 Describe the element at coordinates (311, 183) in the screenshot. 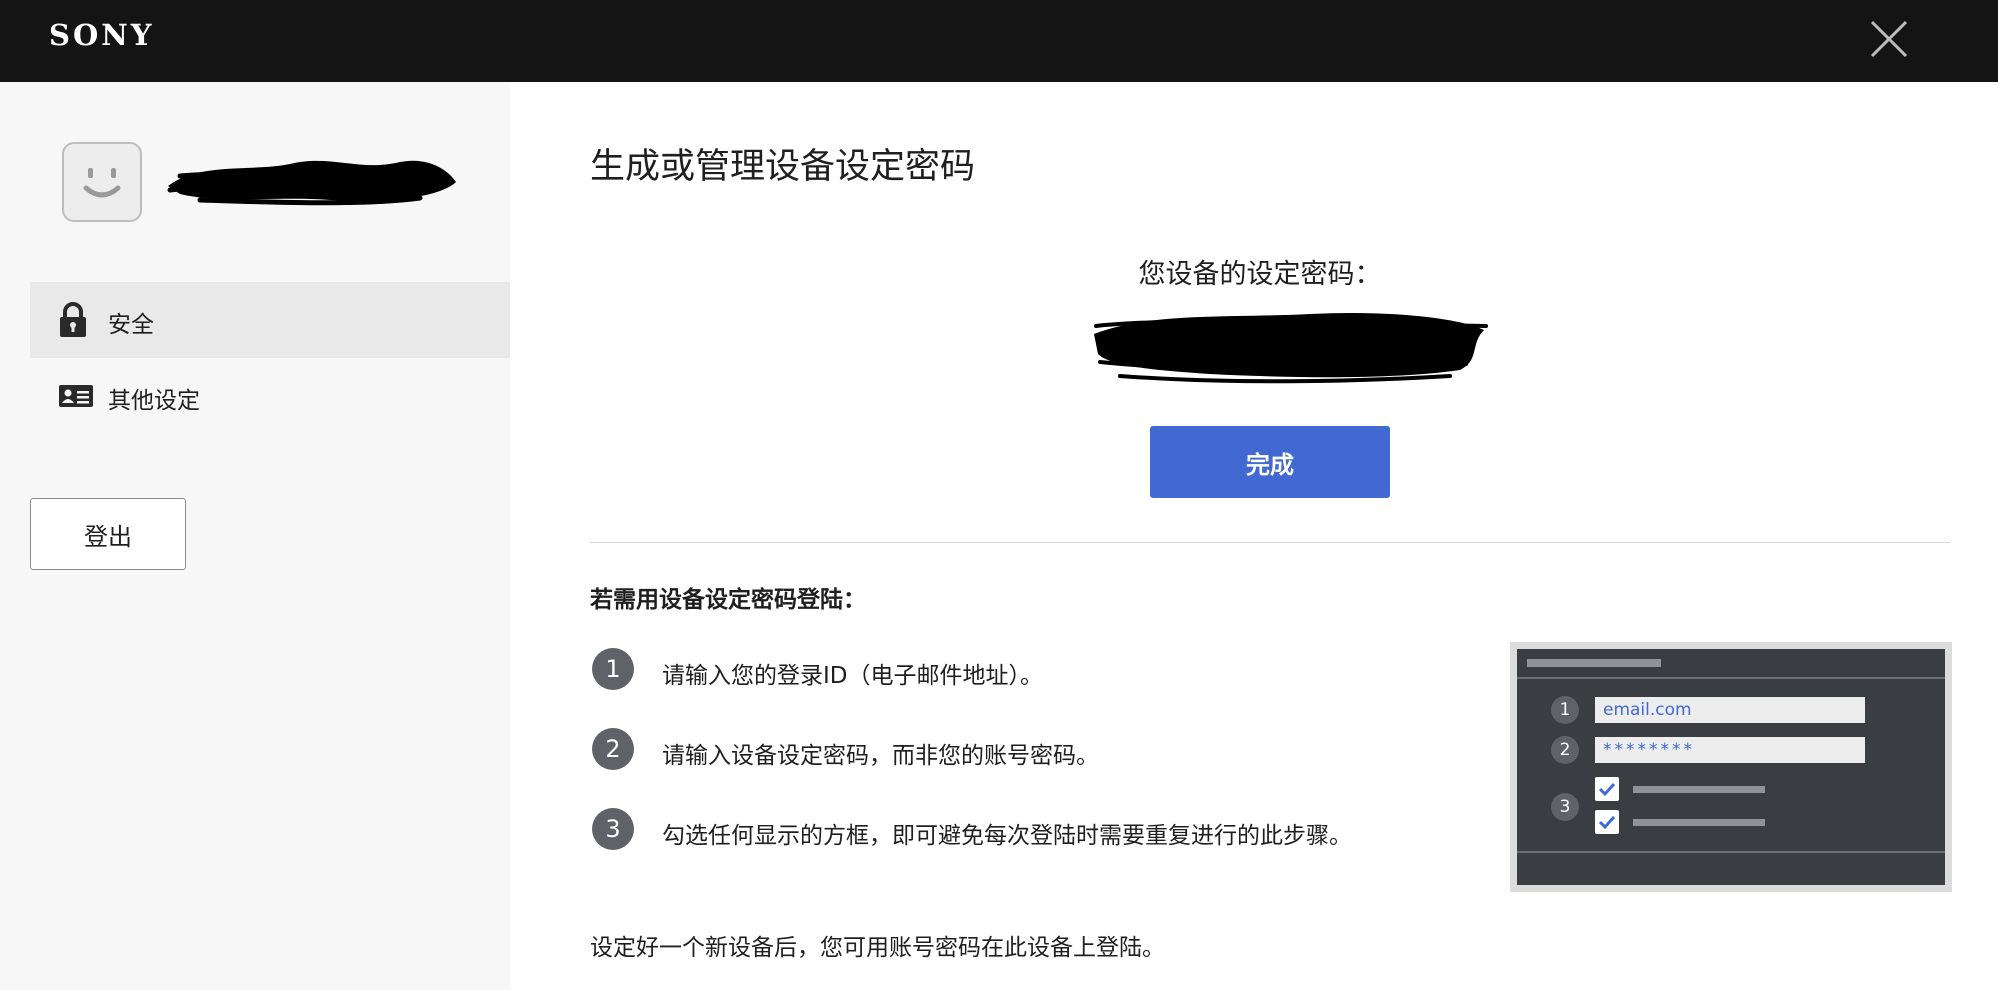

I see `redacted-username` at that location.